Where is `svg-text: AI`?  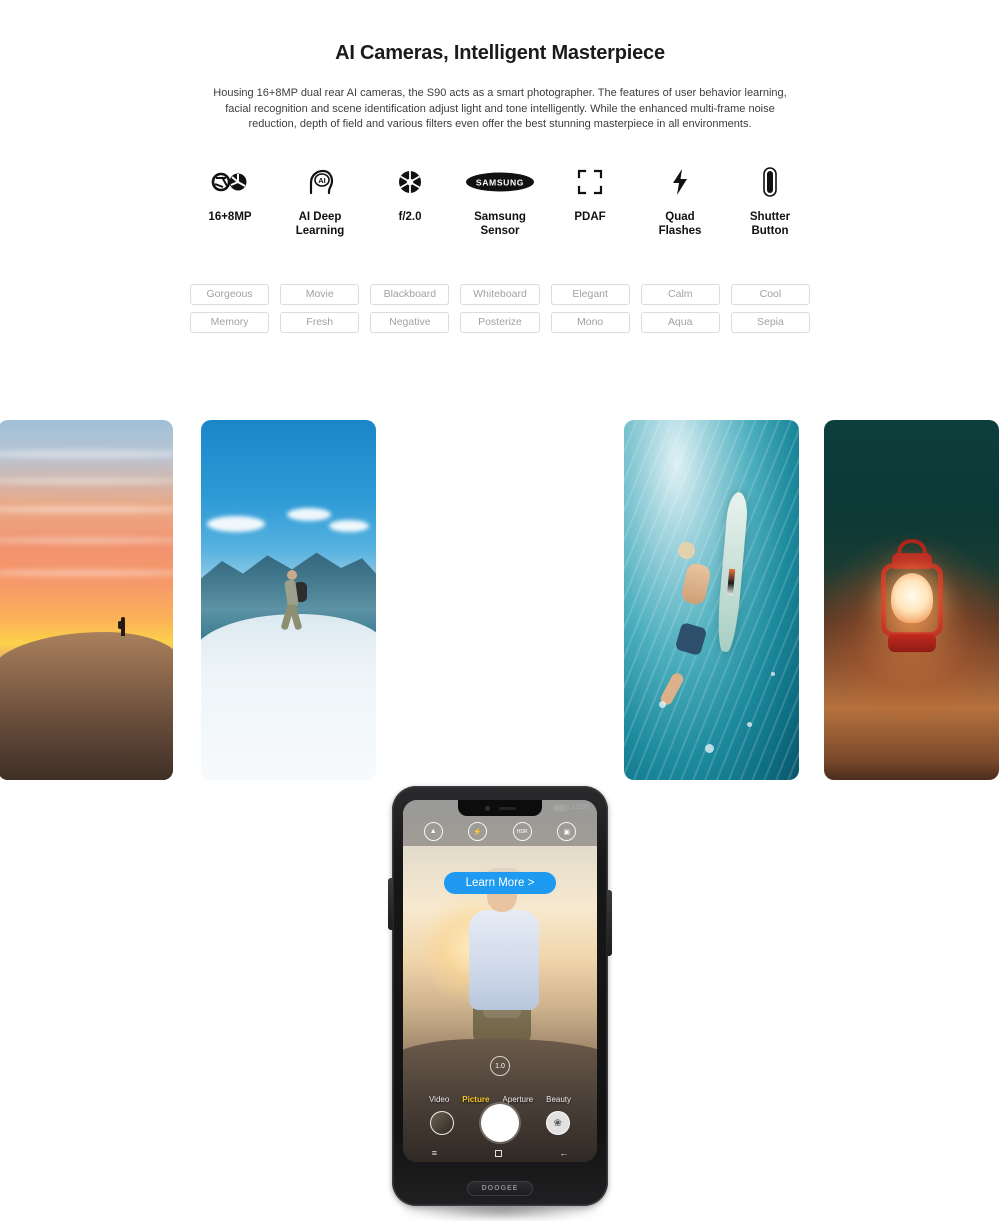
svg-text: AI is located at coordinates (322, 180).